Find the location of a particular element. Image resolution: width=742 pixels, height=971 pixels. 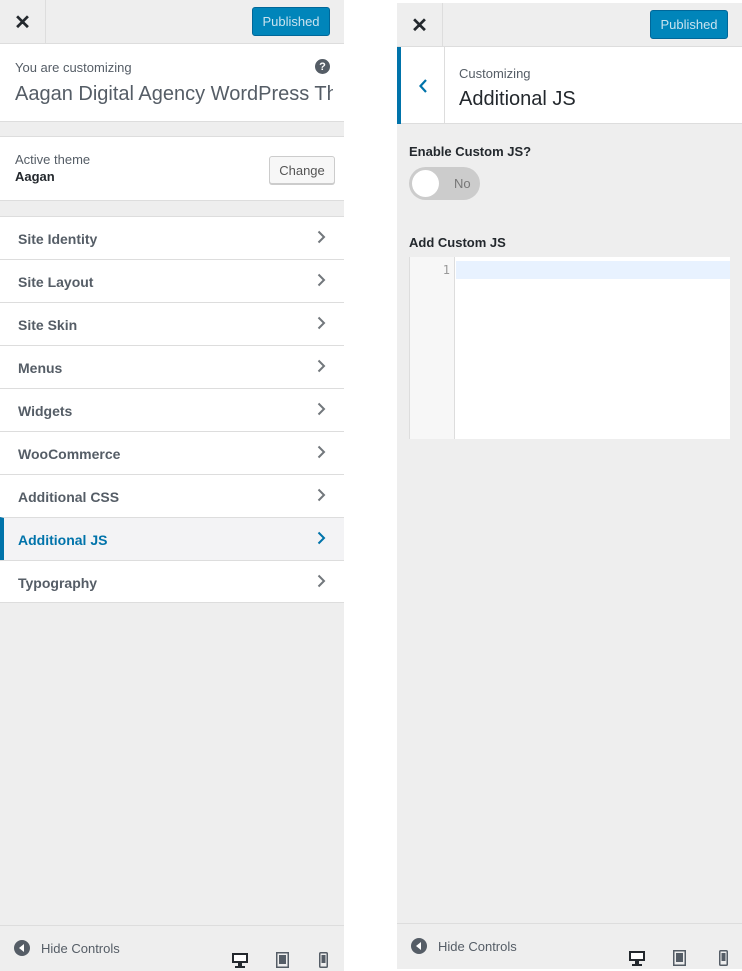

menu-item-label: Site Layout is located at coordinates (56, 282).